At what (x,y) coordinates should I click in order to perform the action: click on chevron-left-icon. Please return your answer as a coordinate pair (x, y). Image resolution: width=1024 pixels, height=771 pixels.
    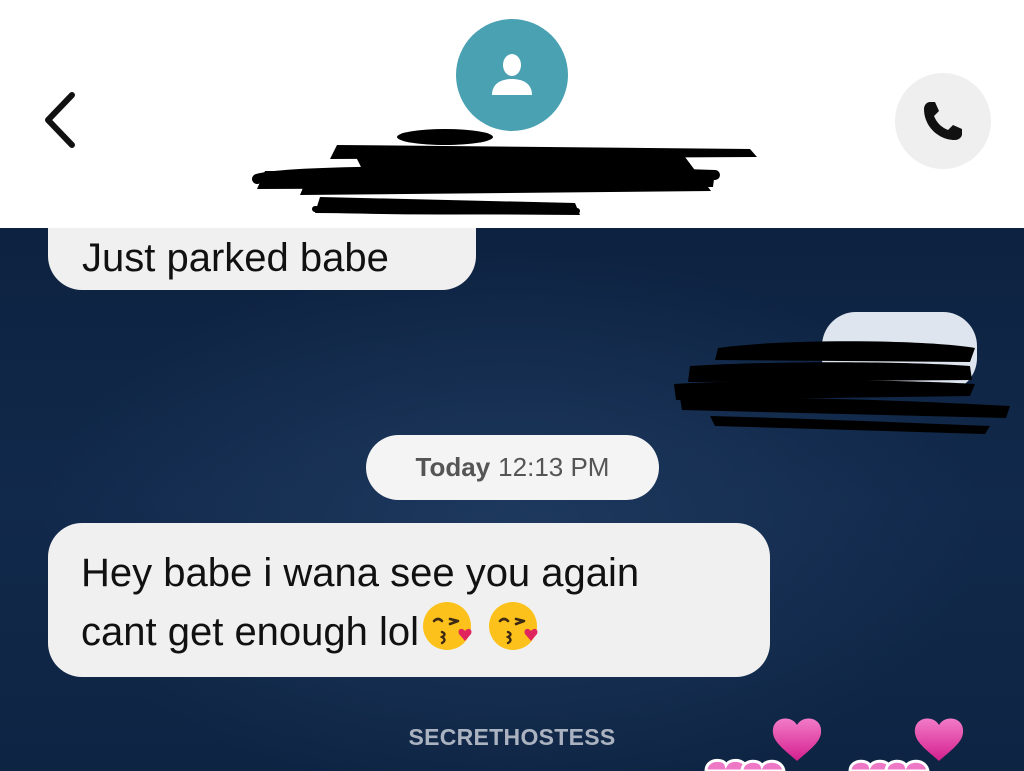
    Looking at the image, I should click on (60, 120).